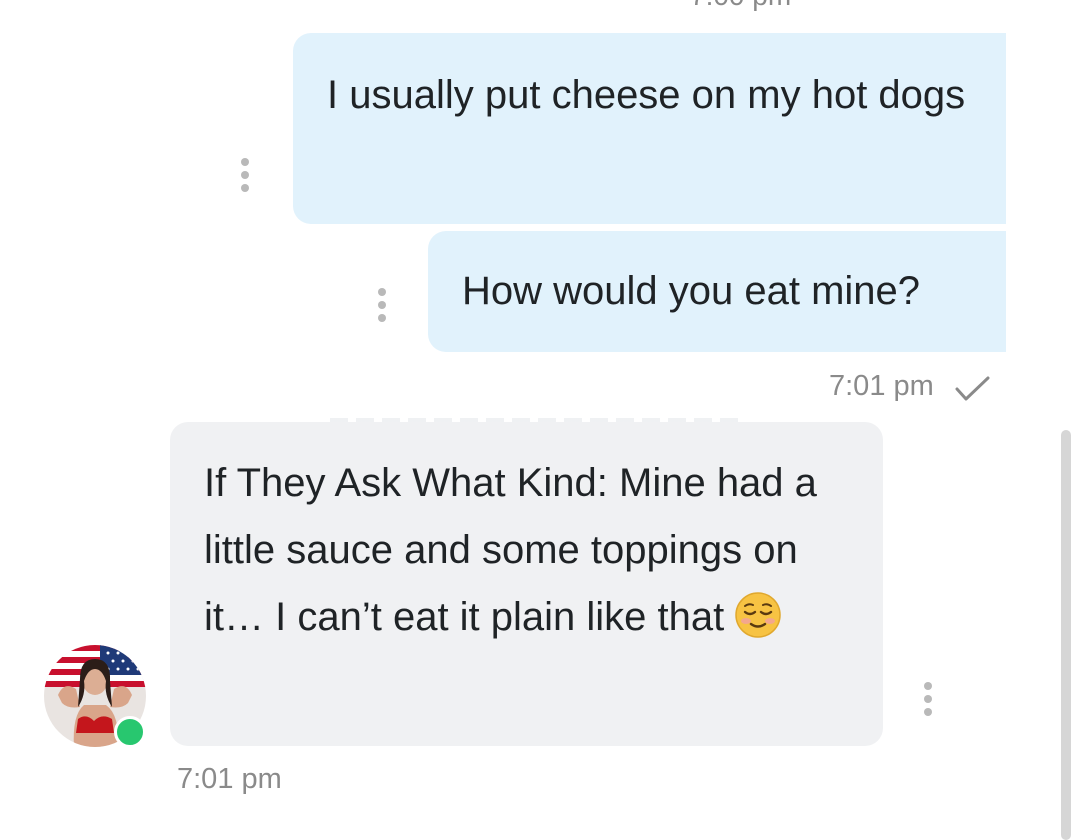  I want to click on scrollbar, so click(1066, 635).